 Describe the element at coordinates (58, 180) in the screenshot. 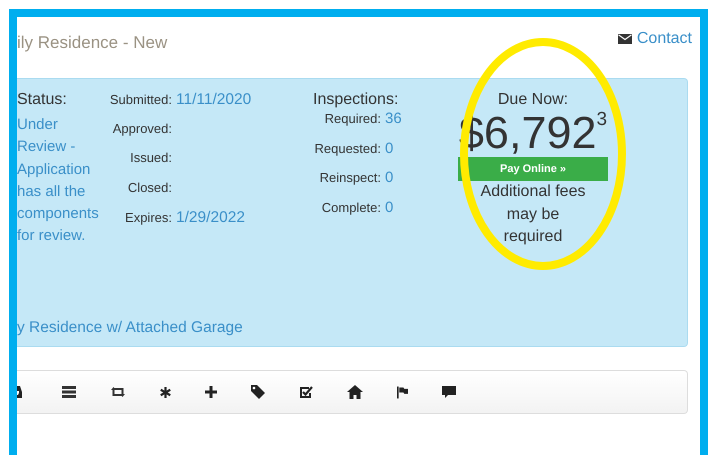

I see `status-value: Under Review - Application has all the components for review.` at that location.